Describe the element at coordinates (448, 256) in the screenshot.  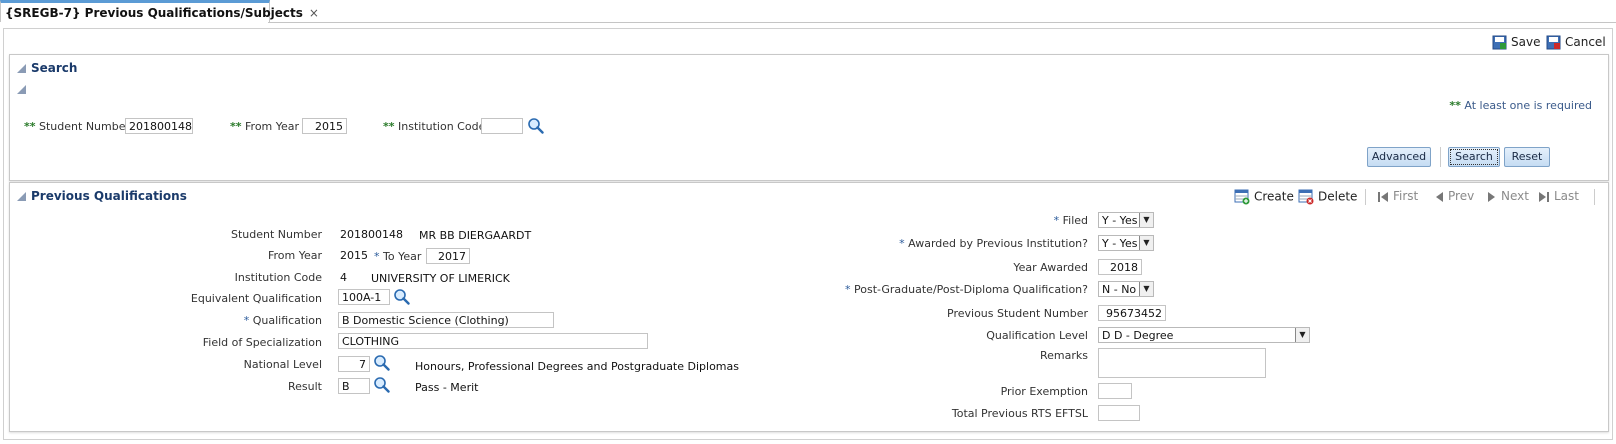
I see `to-year-input: 2017` at that location.